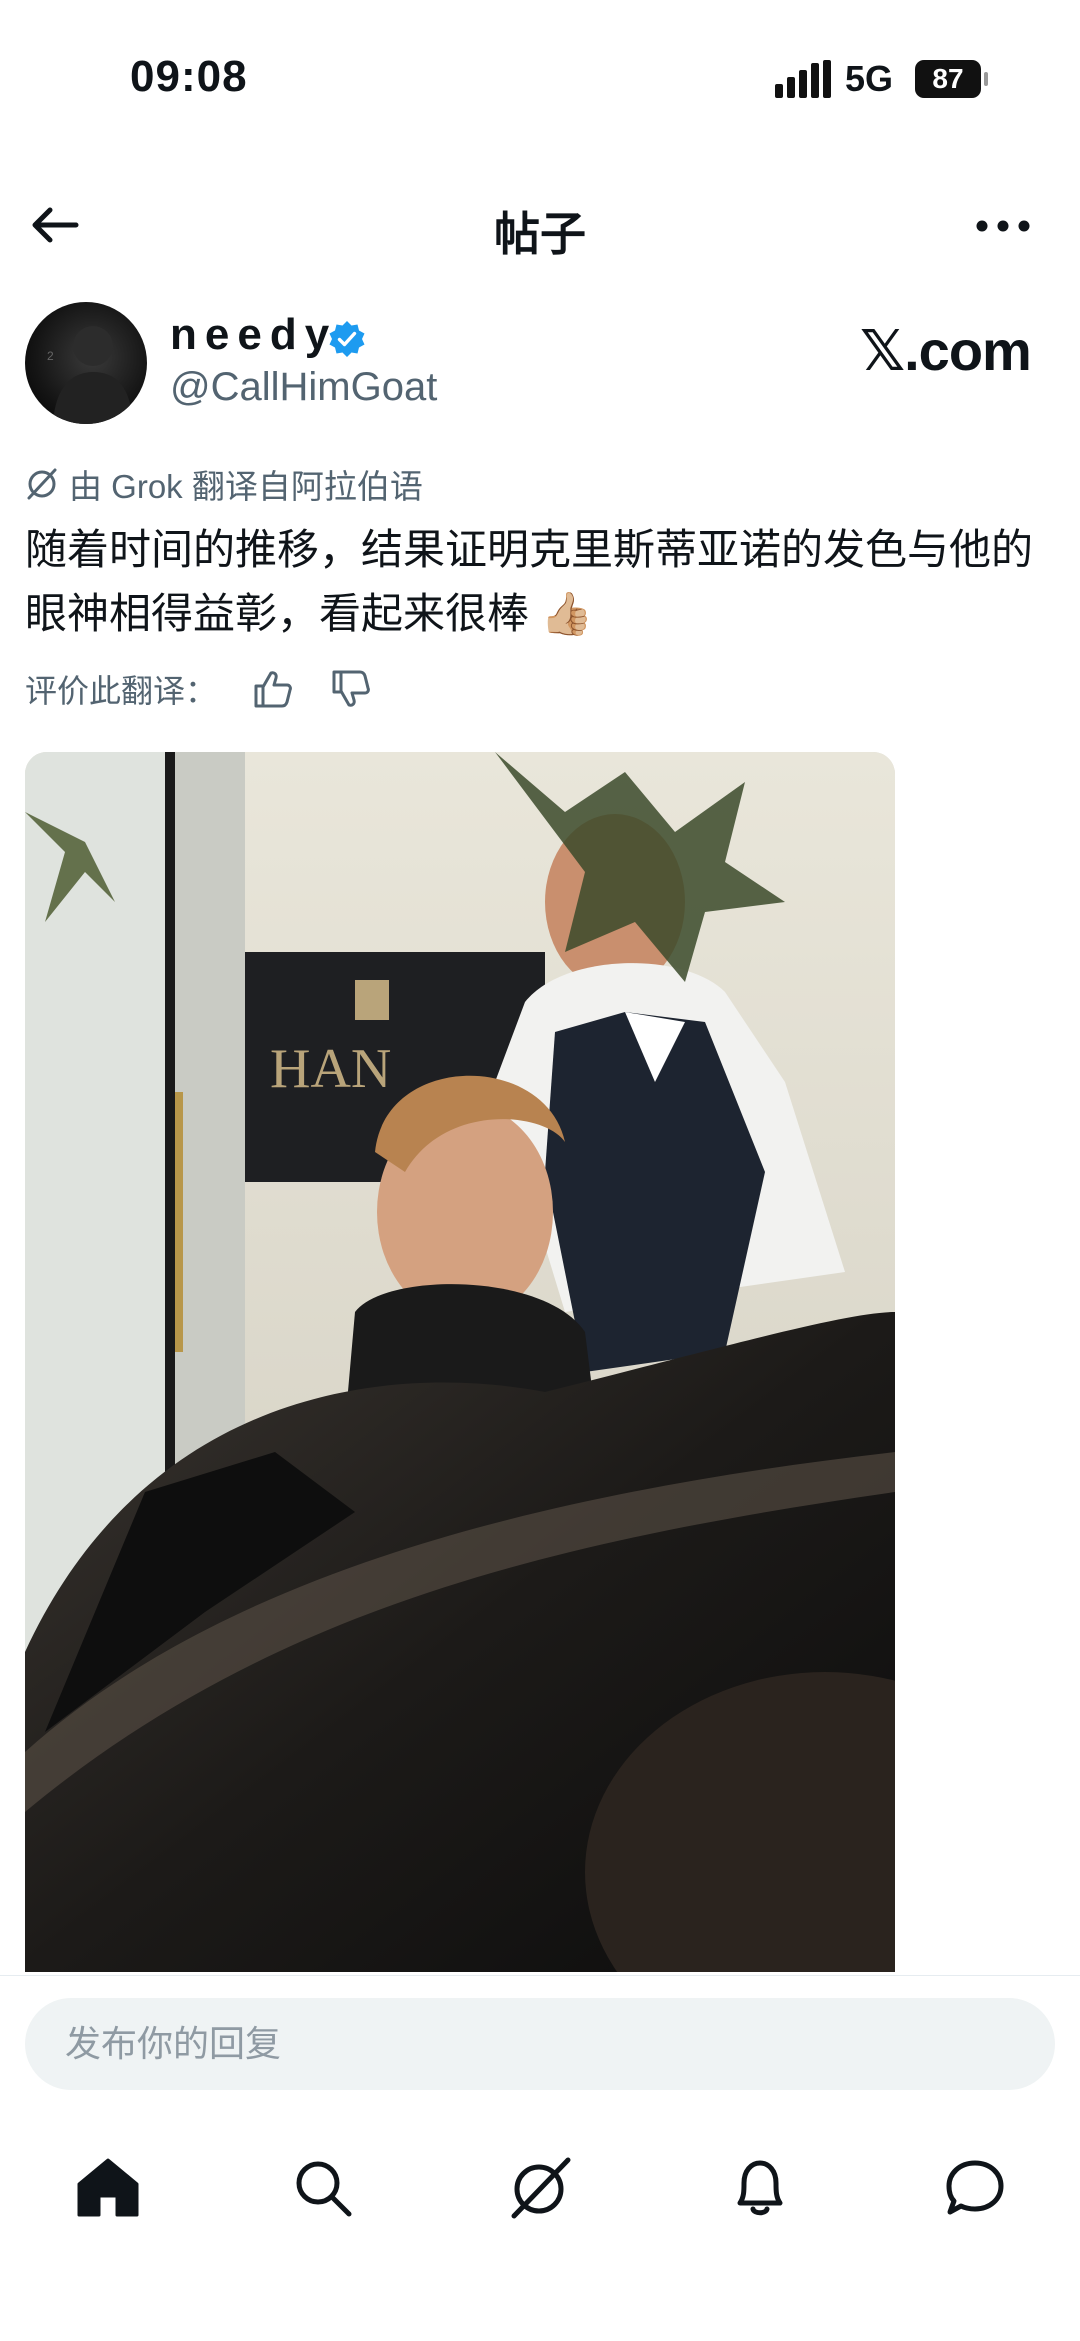 The height and width of the screenshot is (2341, 1080). I want to click on home-icon, so click(108, 2187).